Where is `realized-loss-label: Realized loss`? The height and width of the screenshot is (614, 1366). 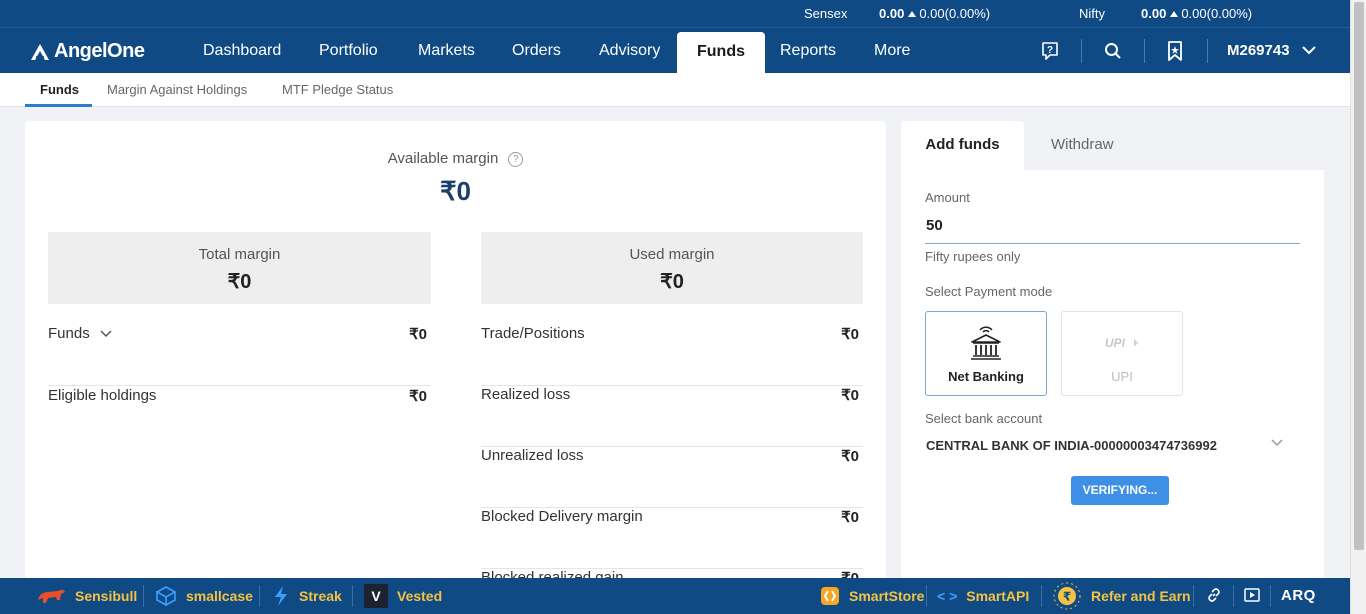 realized-loss-label: Realized loss is located at coordinates (526, 394).